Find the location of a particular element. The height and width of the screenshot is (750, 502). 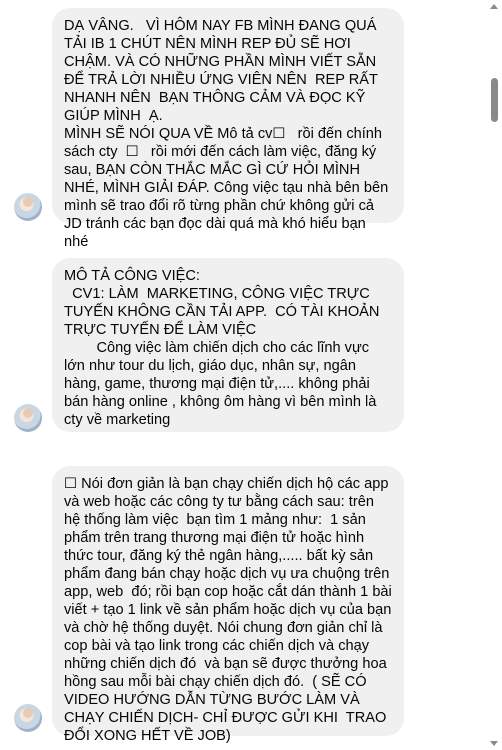

scroll-down-arrow-icon is located at coordinates (494, 743).